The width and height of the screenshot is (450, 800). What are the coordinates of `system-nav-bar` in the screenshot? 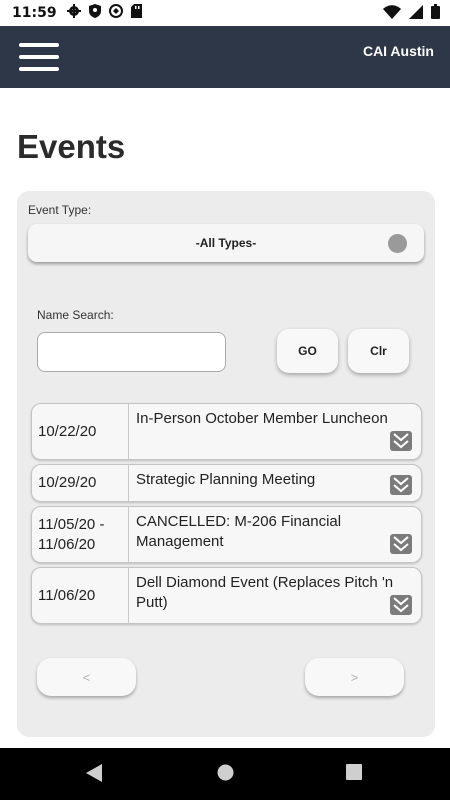 It's located at (225, 774).